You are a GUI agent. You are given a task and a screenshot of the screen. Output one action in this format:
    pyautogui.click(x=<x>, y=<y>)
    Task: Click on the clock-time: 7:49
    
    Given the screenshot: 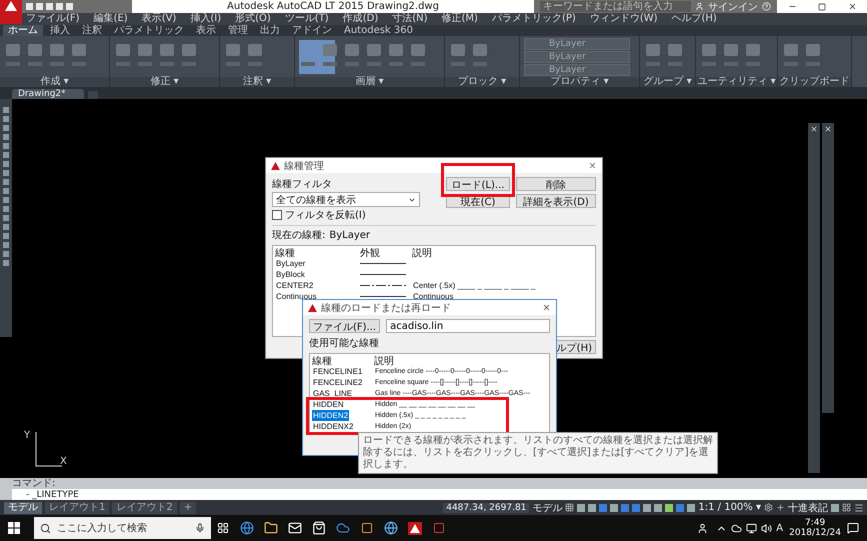 What is the action you would take?
    pyautogui.click(x=815, y=523)
    